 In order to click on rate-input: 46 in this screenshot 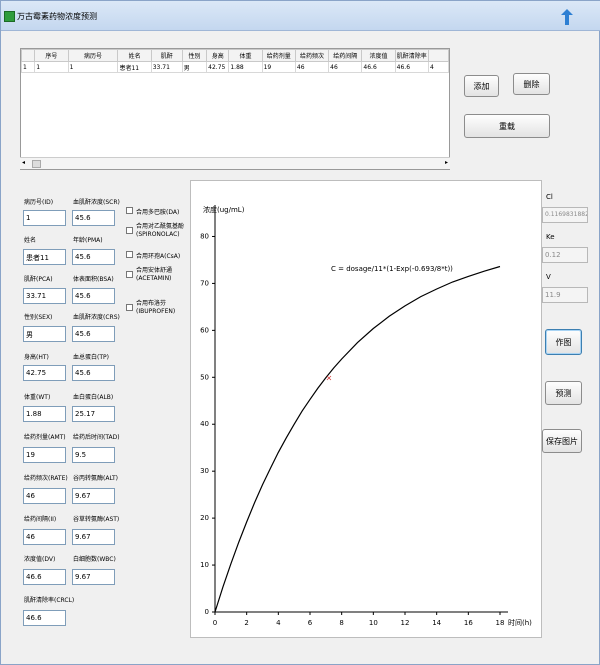, I will do `click(44, 496)`.